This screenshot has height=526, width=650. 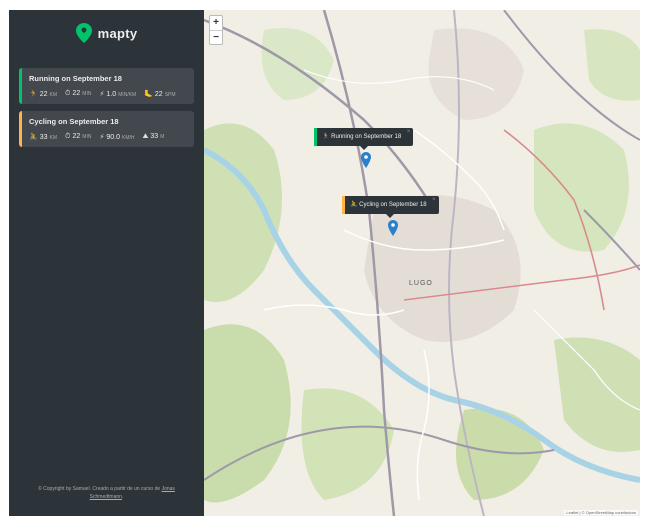 I want to click on workout-detail-cadence: 🦶 22 spm, so click(x=159, y=94).